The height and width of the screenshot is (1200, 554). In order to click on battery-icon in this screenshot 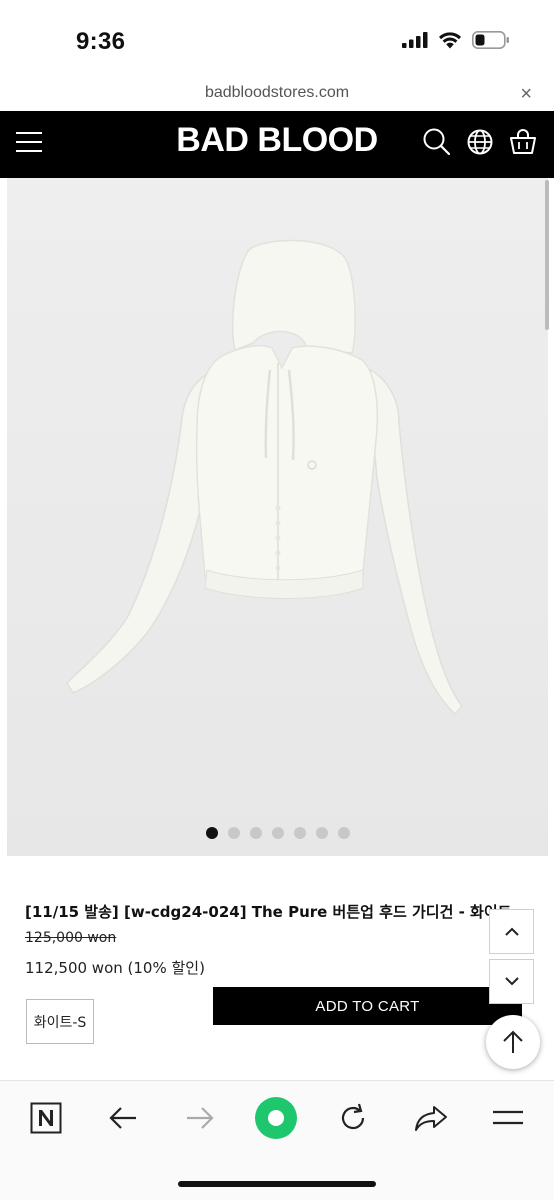, I will do `click(490, 40)`.